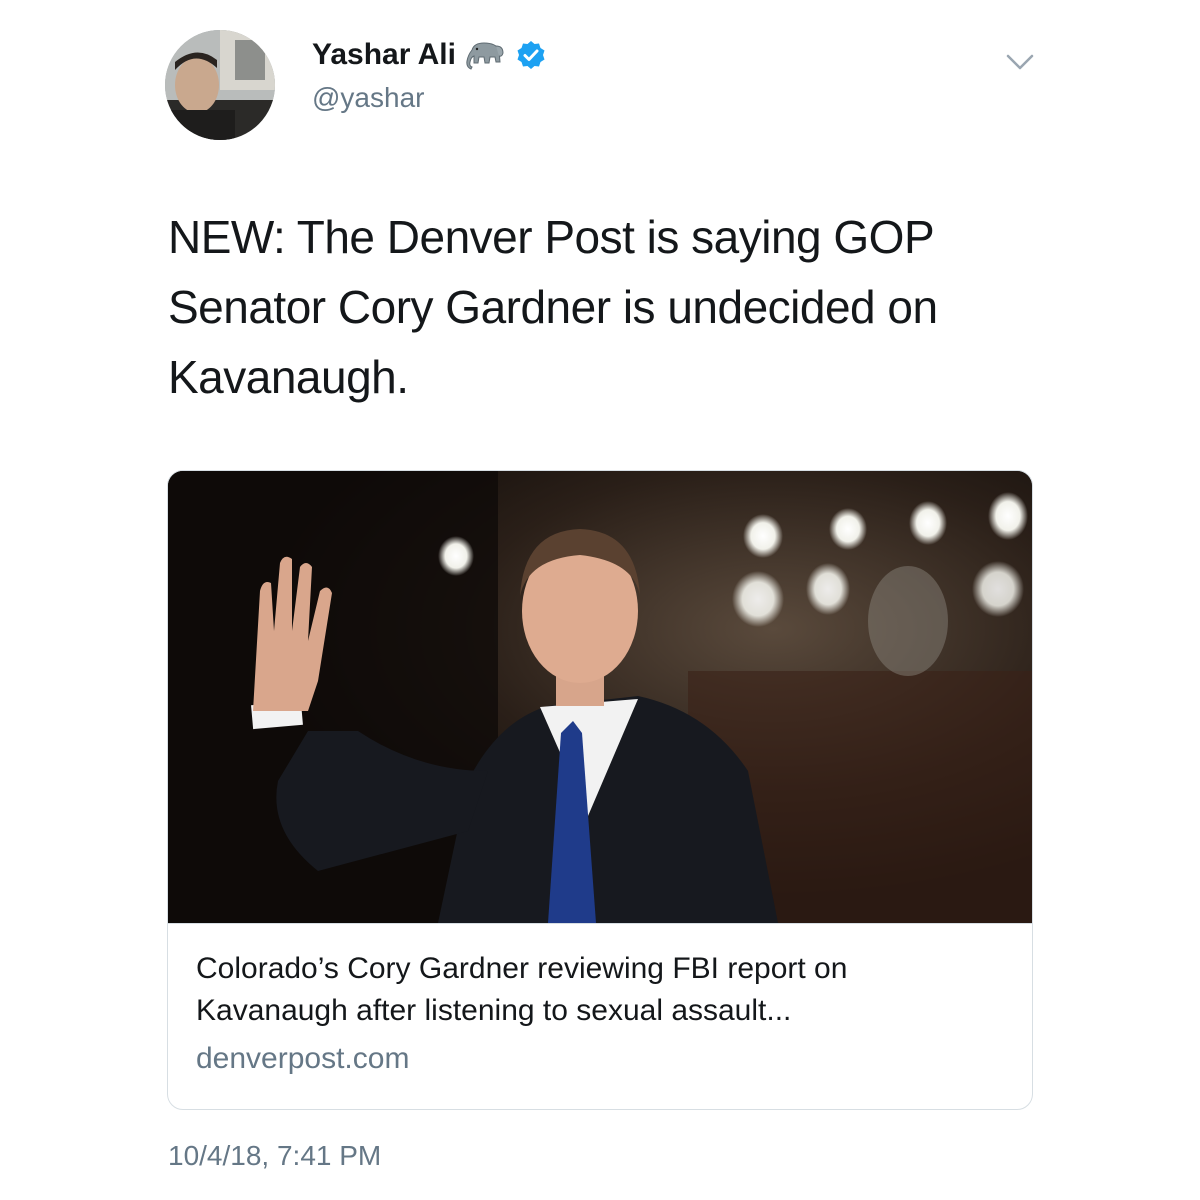 The image size is (1200, 1200). I want to click on elephant-emoji-icon, so click(486, 55).